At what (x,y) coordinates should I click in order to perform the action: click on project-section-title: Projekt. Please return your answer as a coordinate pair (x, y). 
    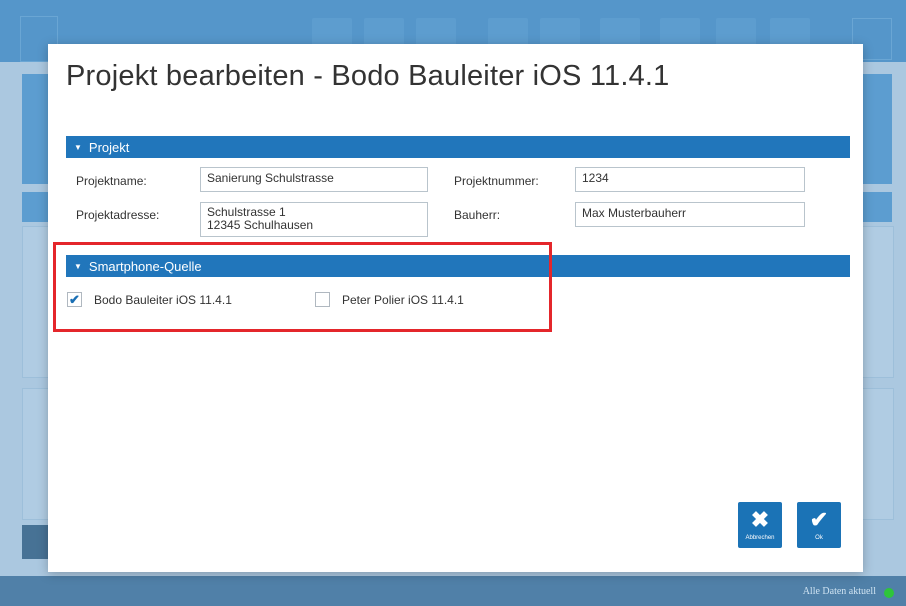
    Looking at the image, I should click on (109, 147).